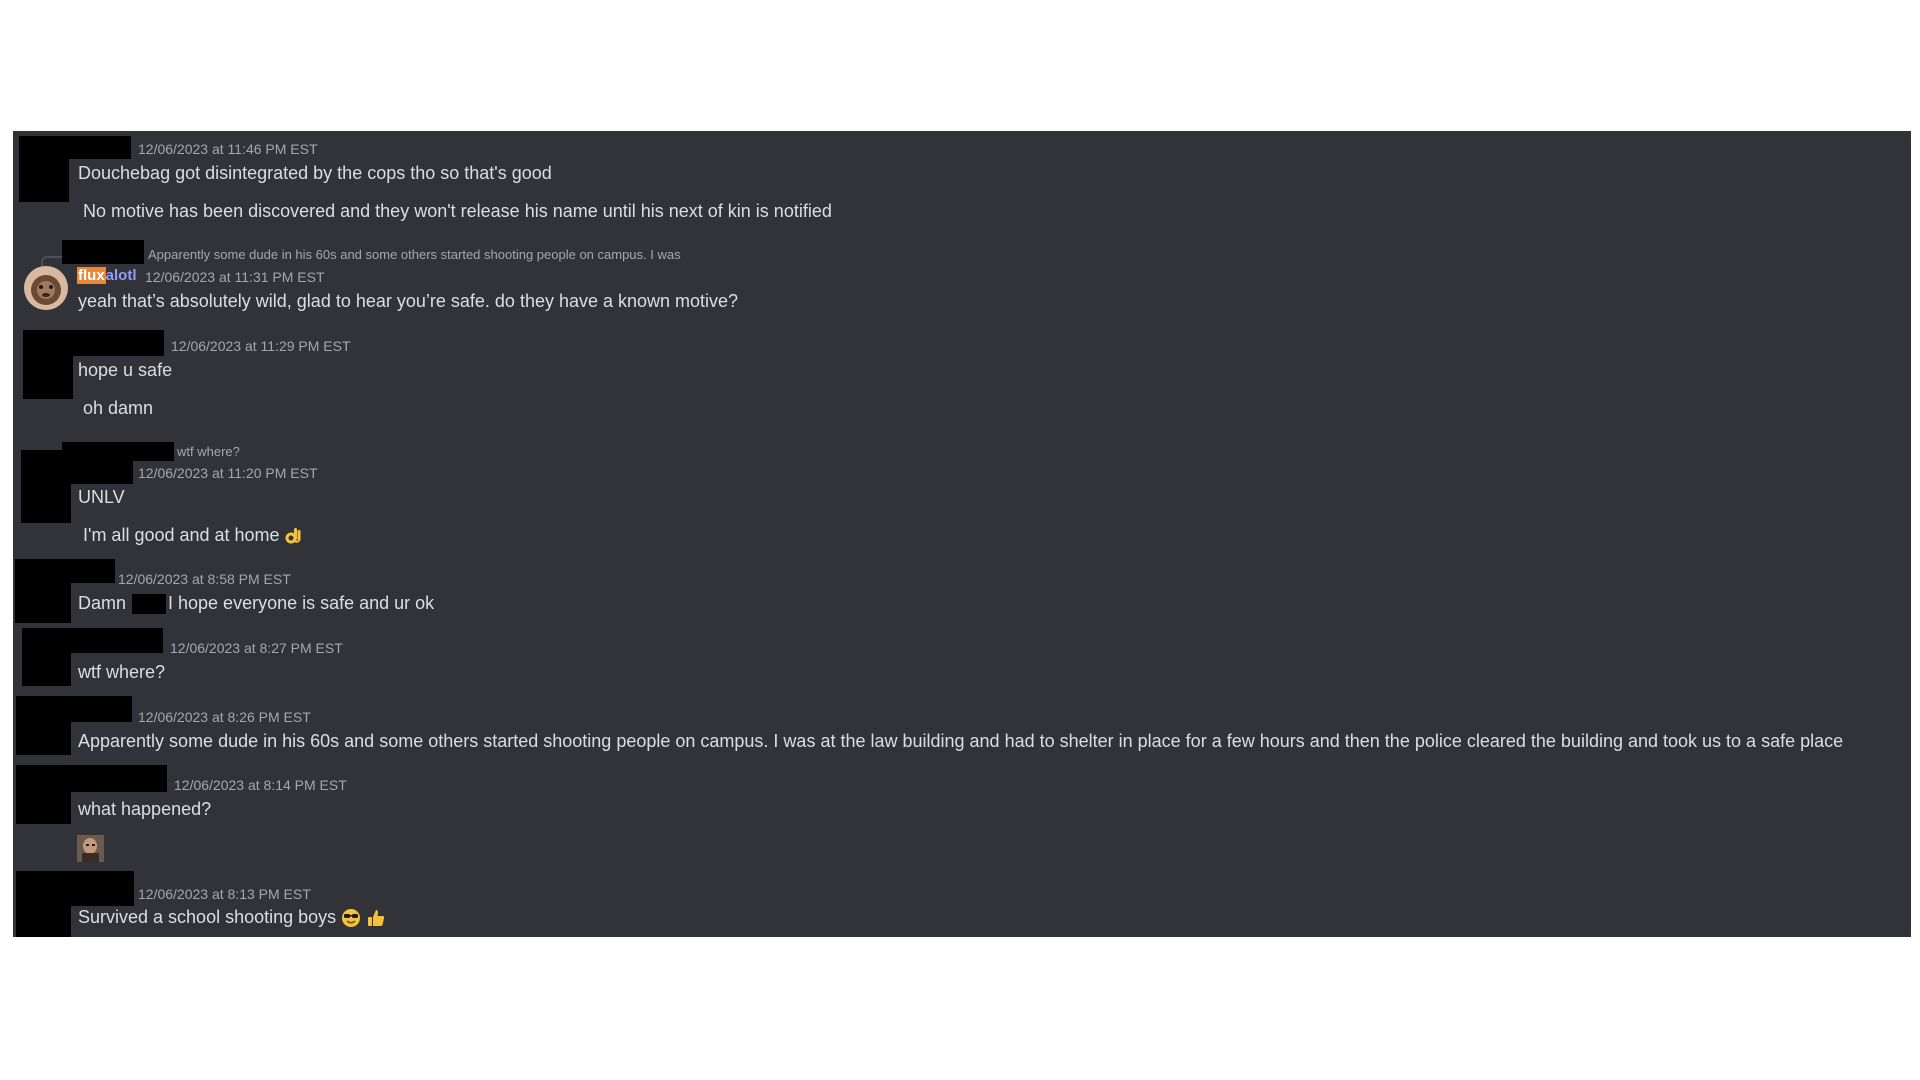  I want to click on message-text: oh damn, so click(118, 408).